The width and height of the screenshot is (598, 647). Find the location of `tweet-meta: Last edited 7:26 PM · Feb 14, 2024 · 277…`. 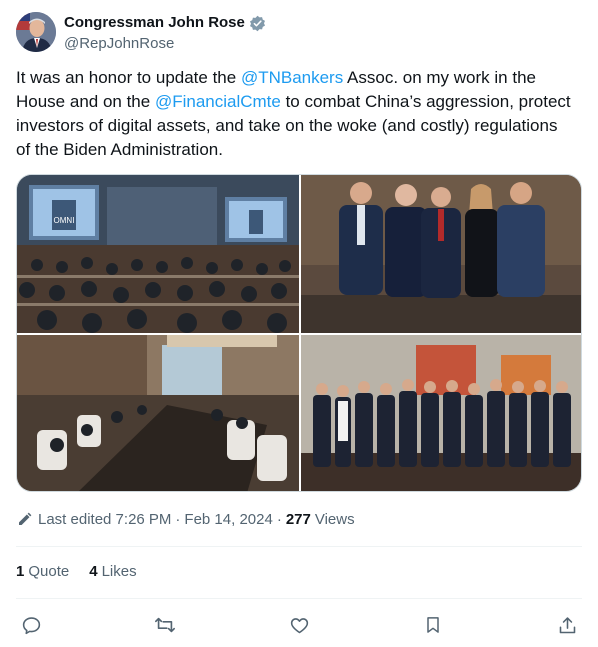

tweet-meta: Last edited 7:26 PM · Feb 14, 2024 · 277… is located at coordinates (185, 519).